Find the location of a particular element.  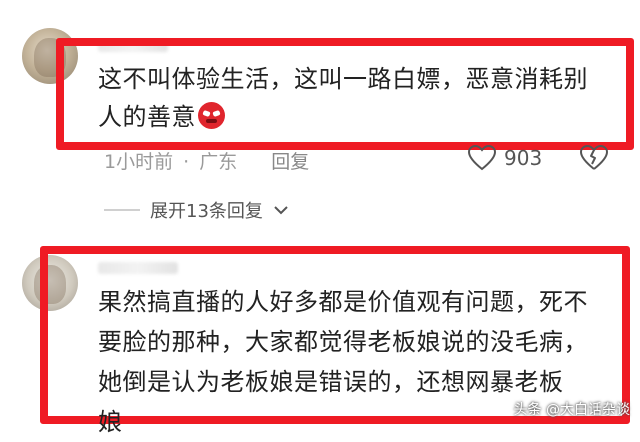

expand-replies-button: 展开13条回复 is located at coordinates (196, 210).